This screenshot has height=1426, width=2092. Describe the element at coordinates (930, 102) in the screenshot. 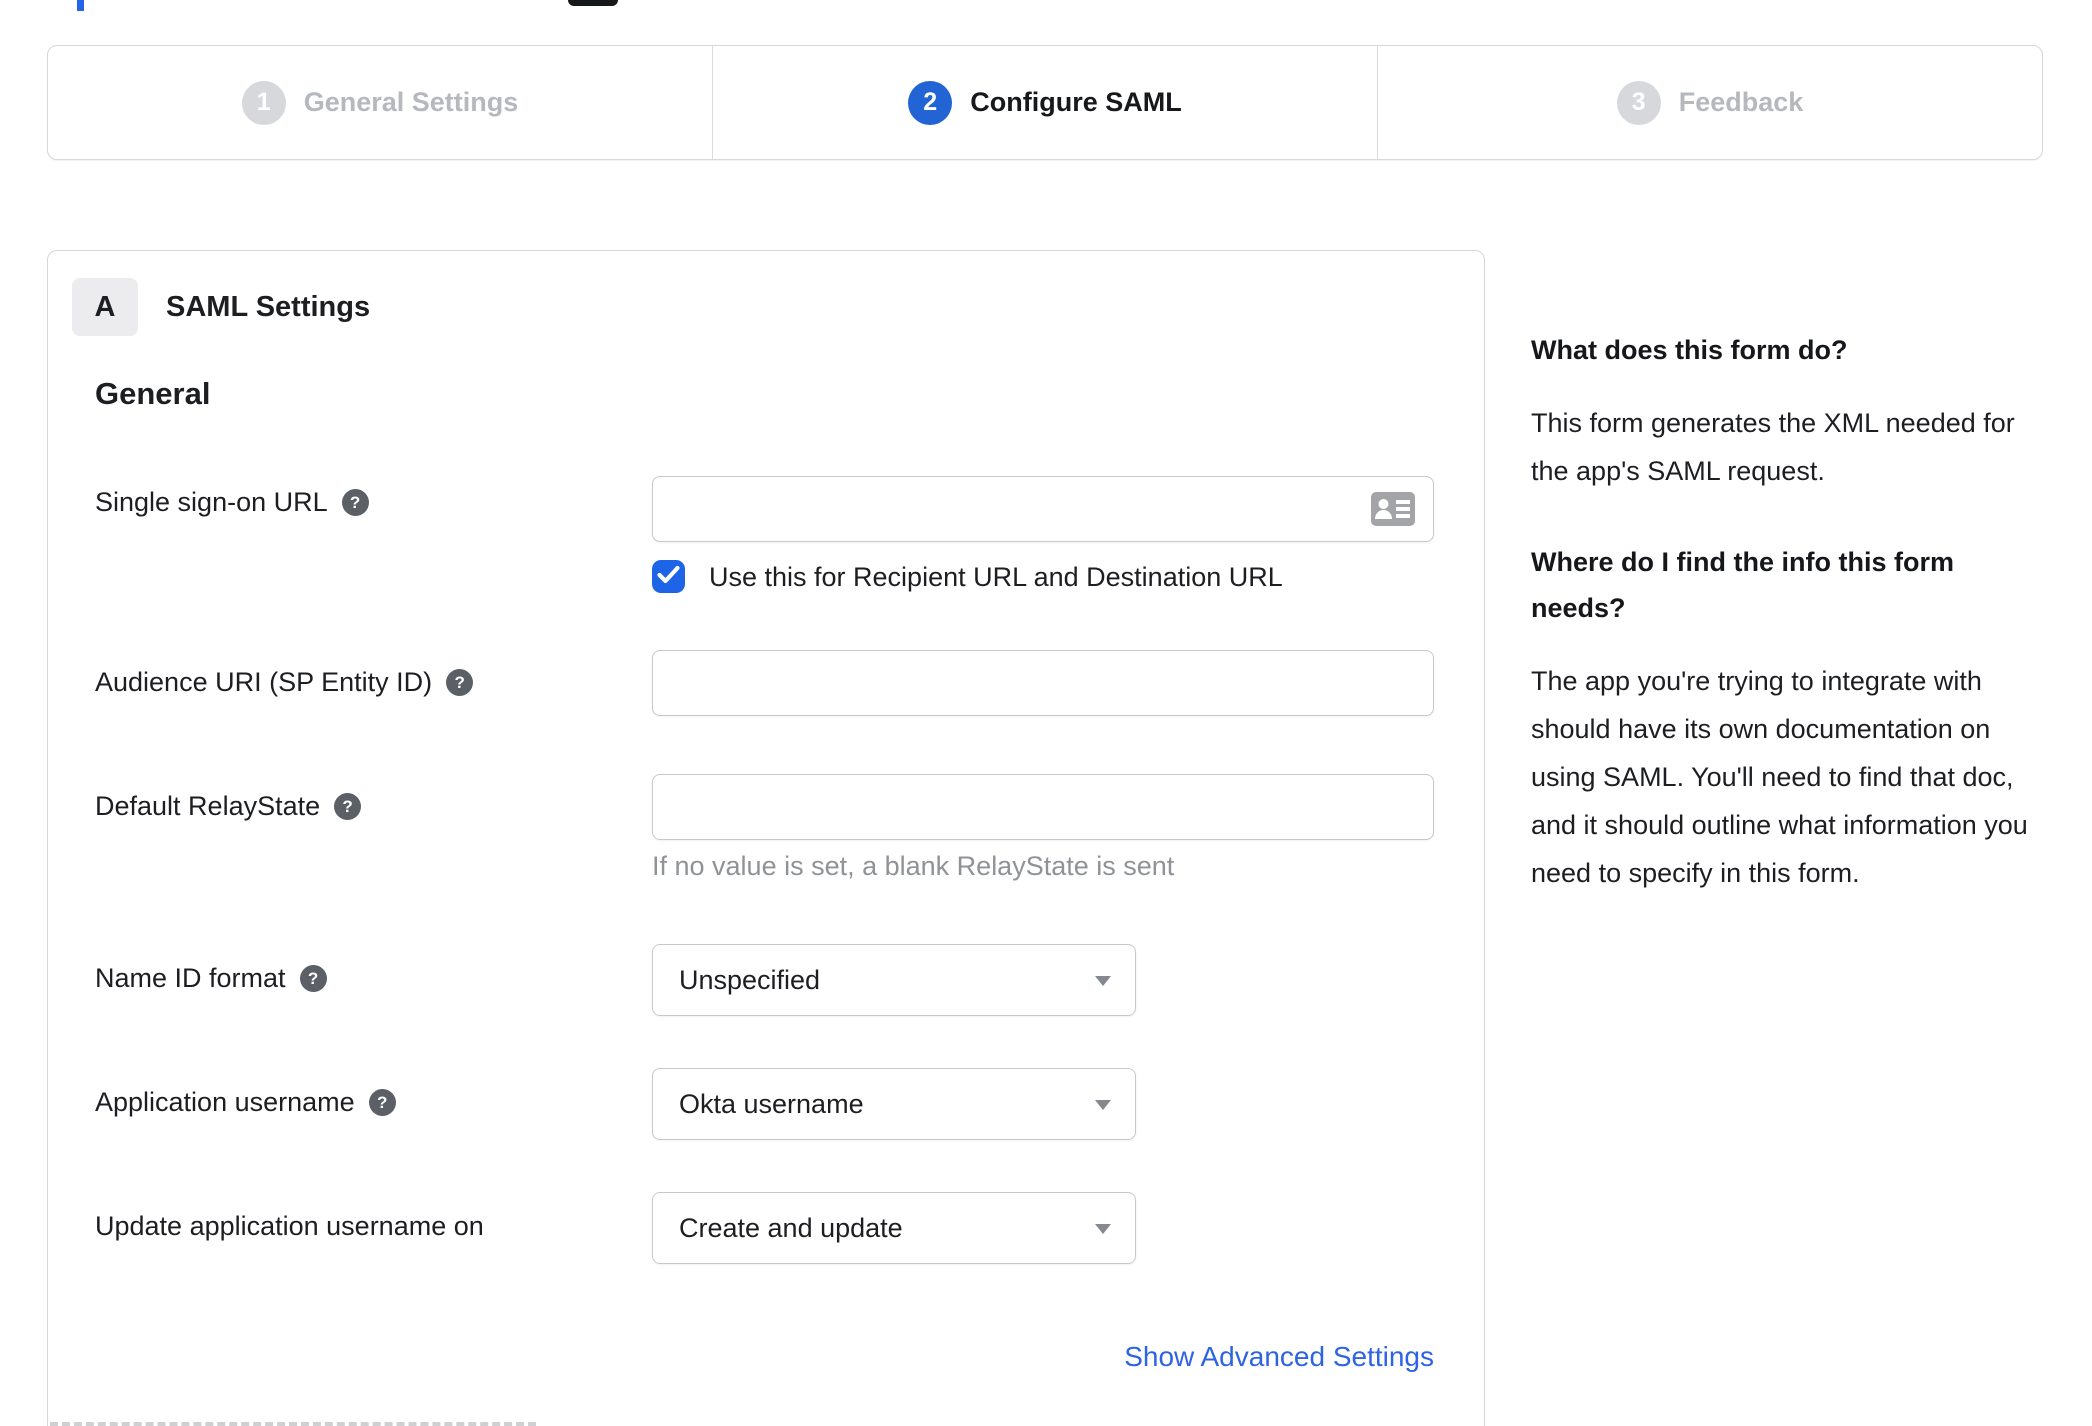

I see `step-number-badge: 2` at that location.